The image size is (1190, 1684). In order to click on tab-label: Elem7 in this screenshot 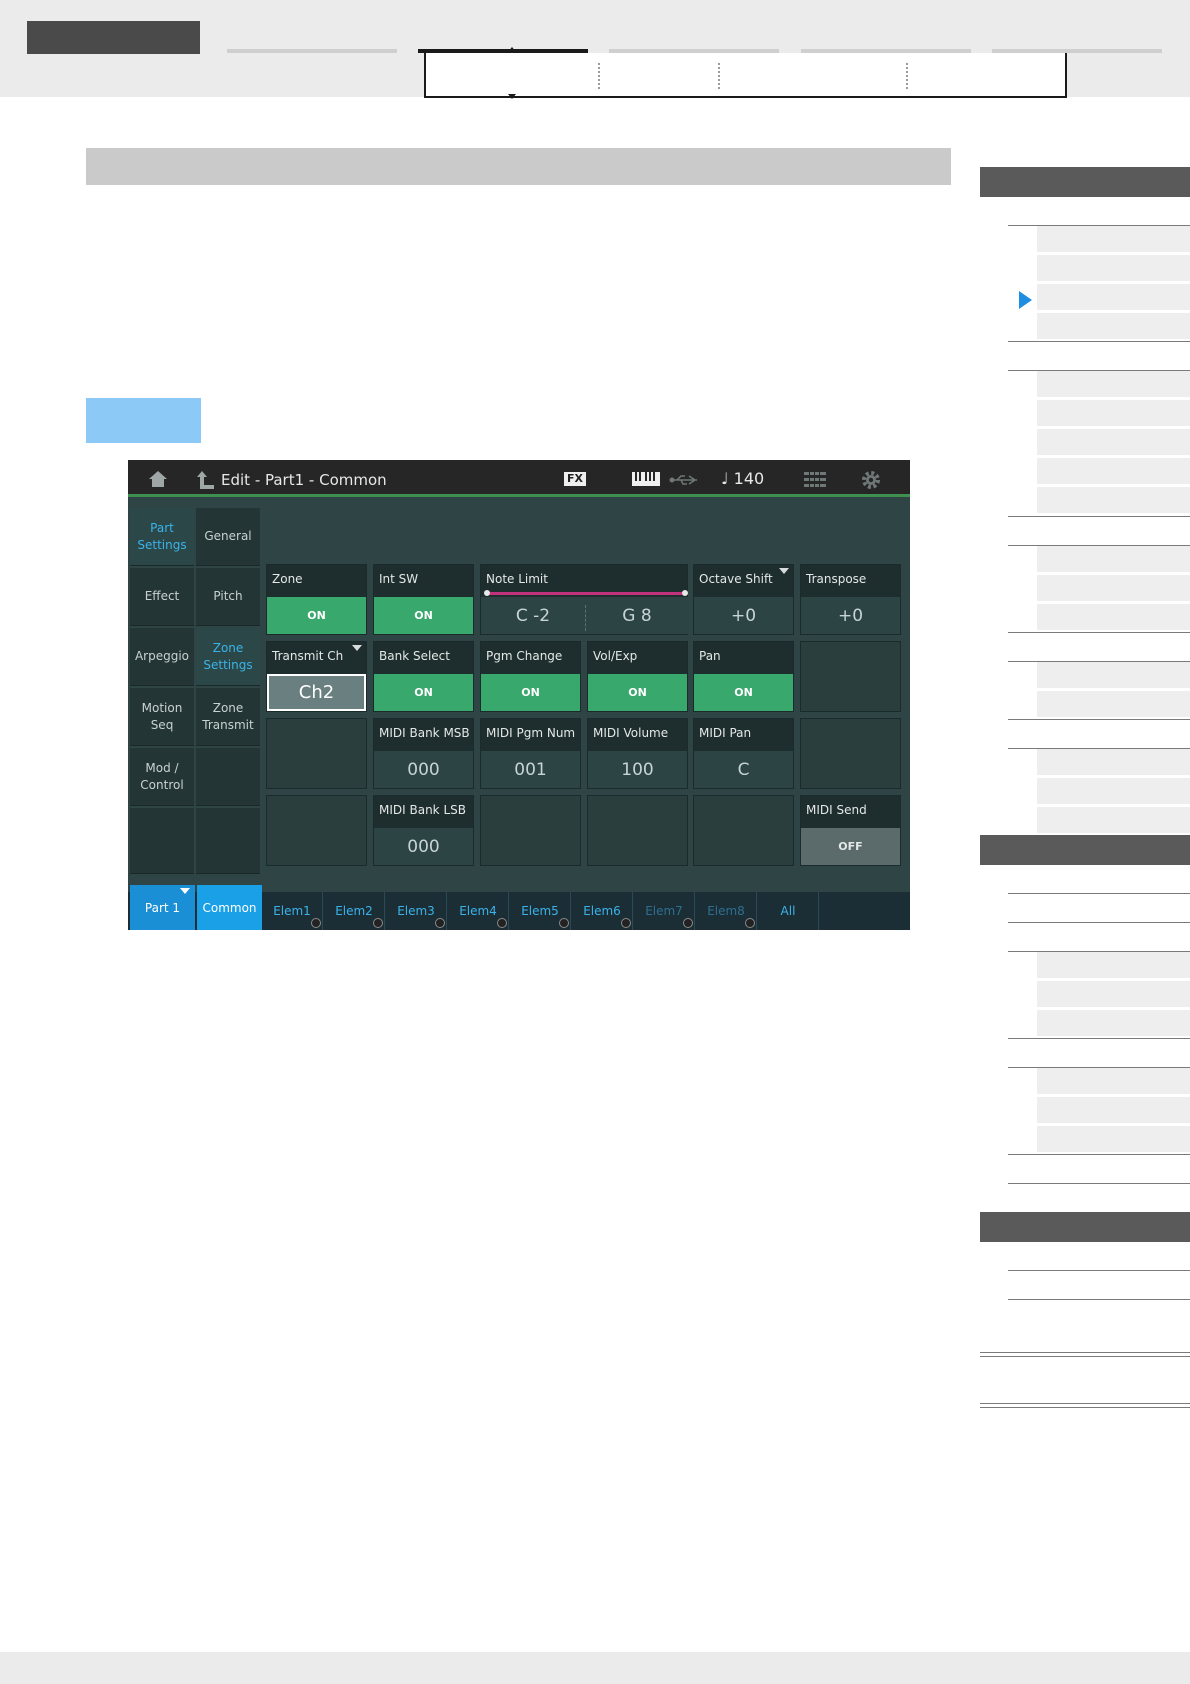, I will do `click(664, 911)`.